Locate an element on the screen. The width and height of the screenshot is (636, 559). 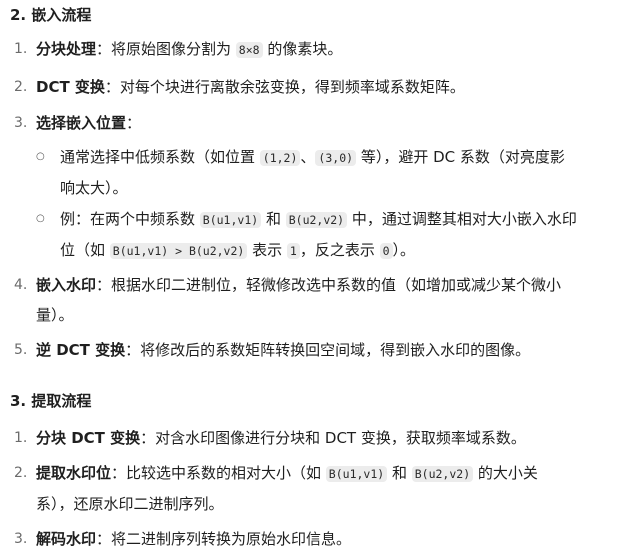
step-title: 分块处理 is located at coordinates (66, 49).